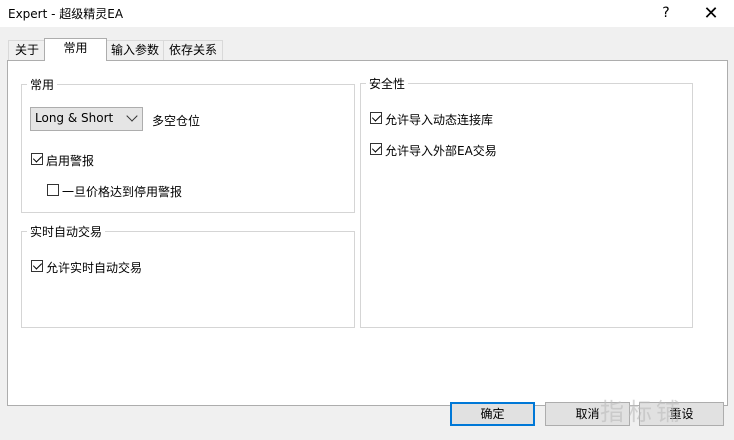 This screenshot has width=734, height=440. Describe the element at coordinates (27, 50) in the screenshot. I see `tab-about: 关于` at that location.